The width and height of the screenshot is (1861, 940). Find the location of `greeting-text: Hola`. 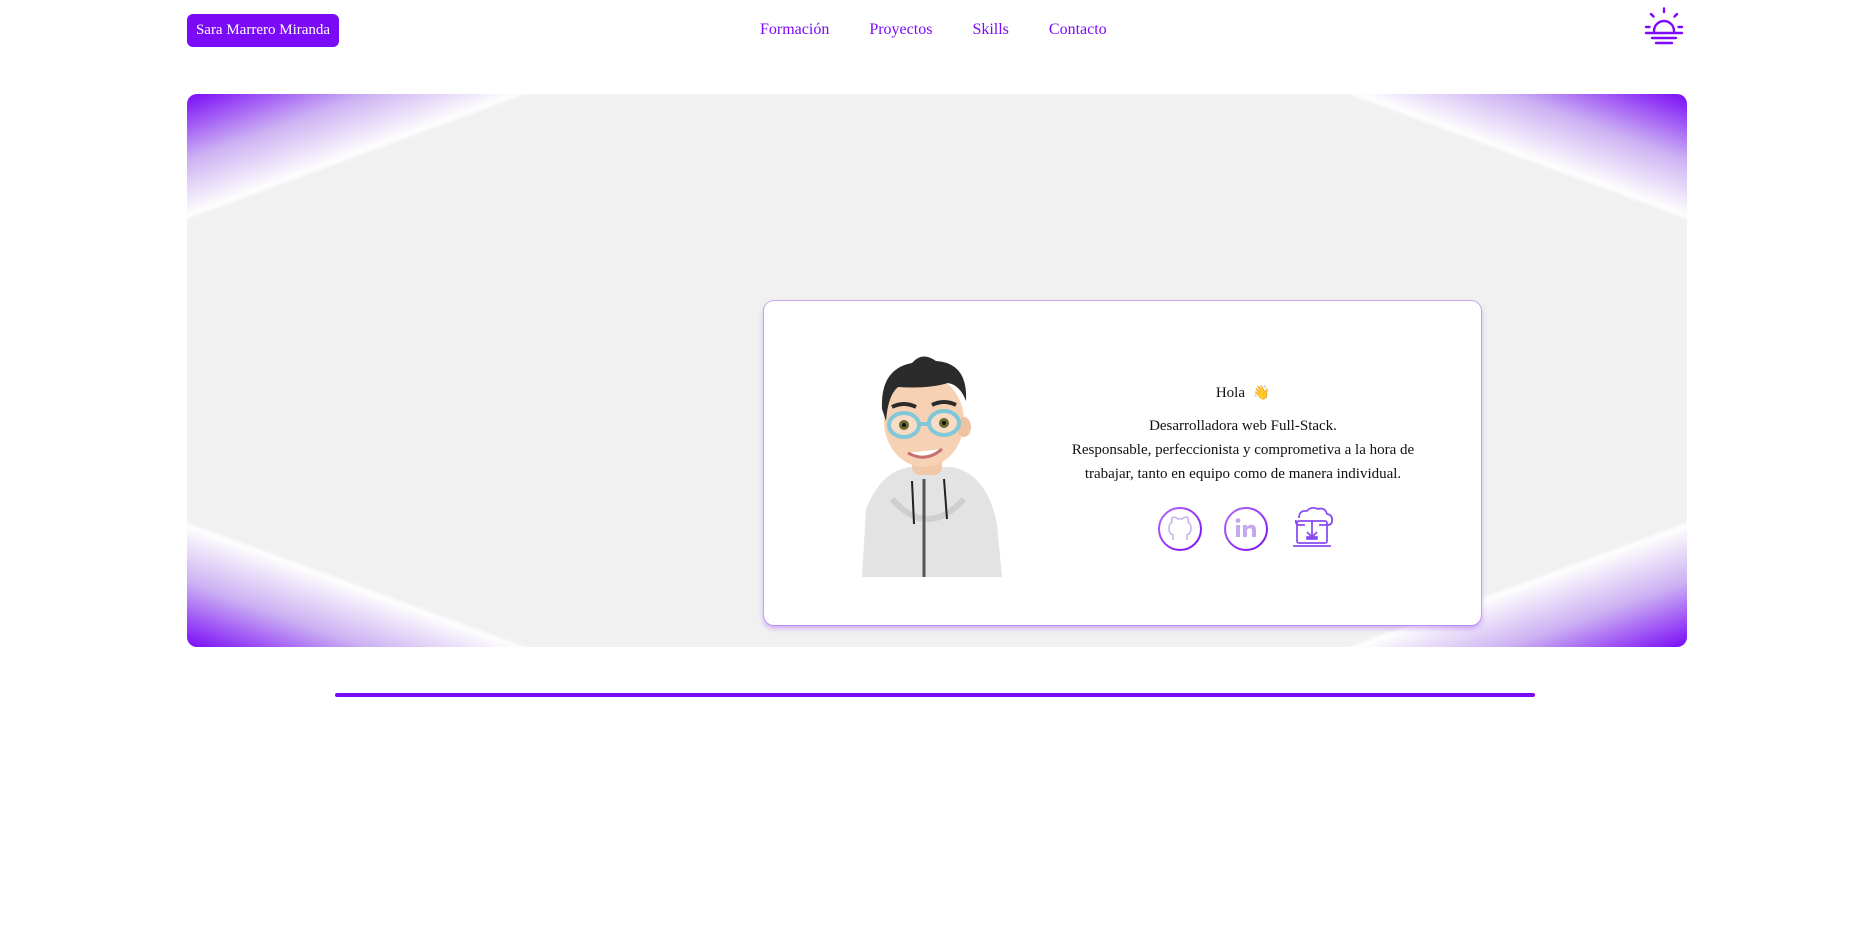

greeting-text: Hola is located at coordinates (1230, 393).